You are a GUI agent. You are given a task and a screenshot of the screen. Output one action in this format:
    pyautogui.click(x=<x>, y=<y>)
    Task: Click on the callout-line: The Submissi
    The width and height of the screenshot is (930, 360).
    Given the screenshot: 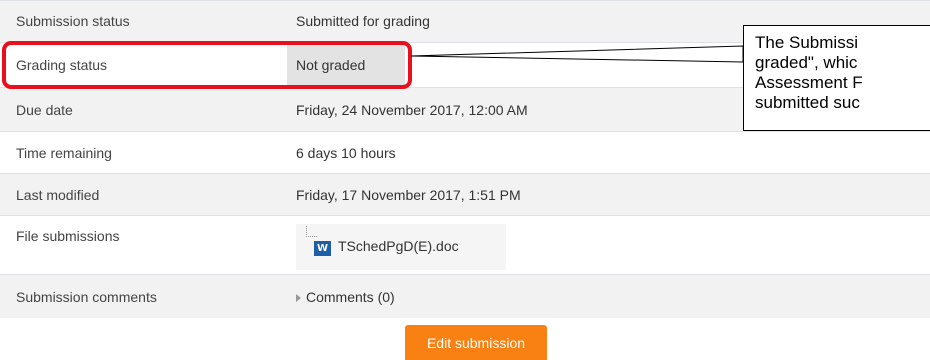 What is the action you would take?
    pyautogui.click(x=806, y=42)
    